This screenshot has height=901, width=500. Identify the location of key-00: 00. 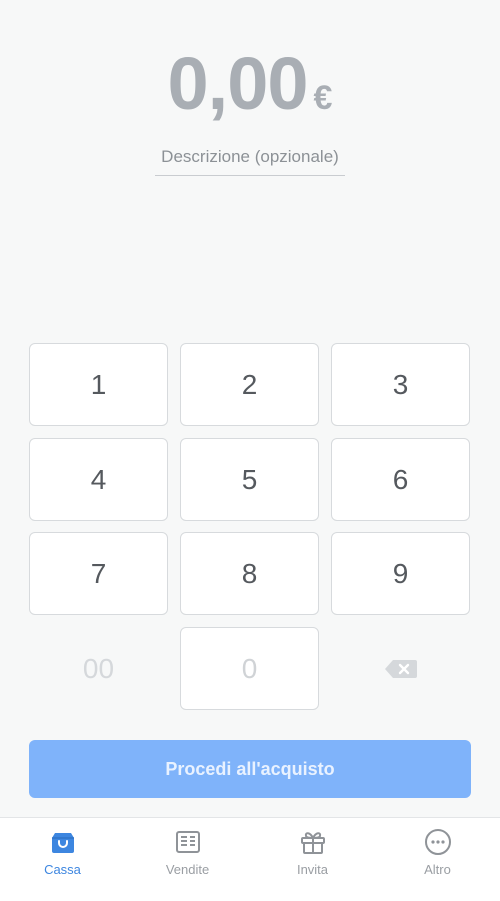
(98, 668).